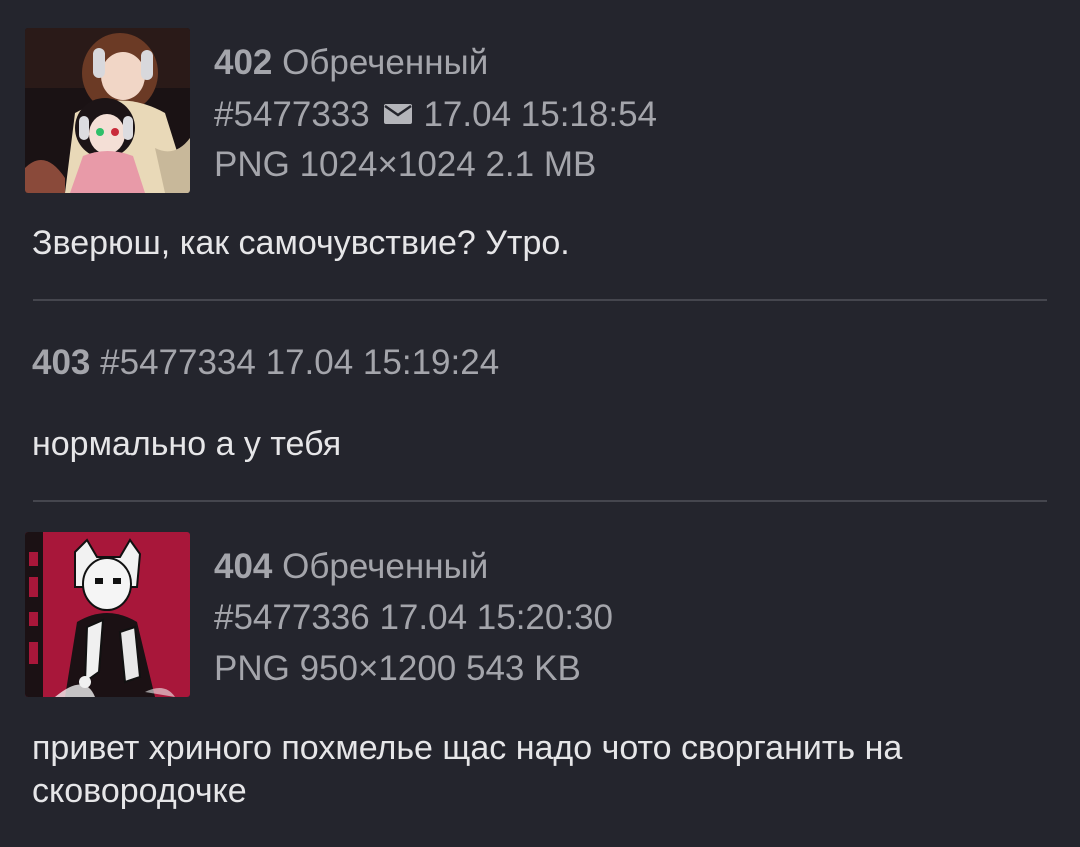  Describe the element at coordinates (187, 444) in the screenshot. I see `post-text: нормально а у тебя` at that location.